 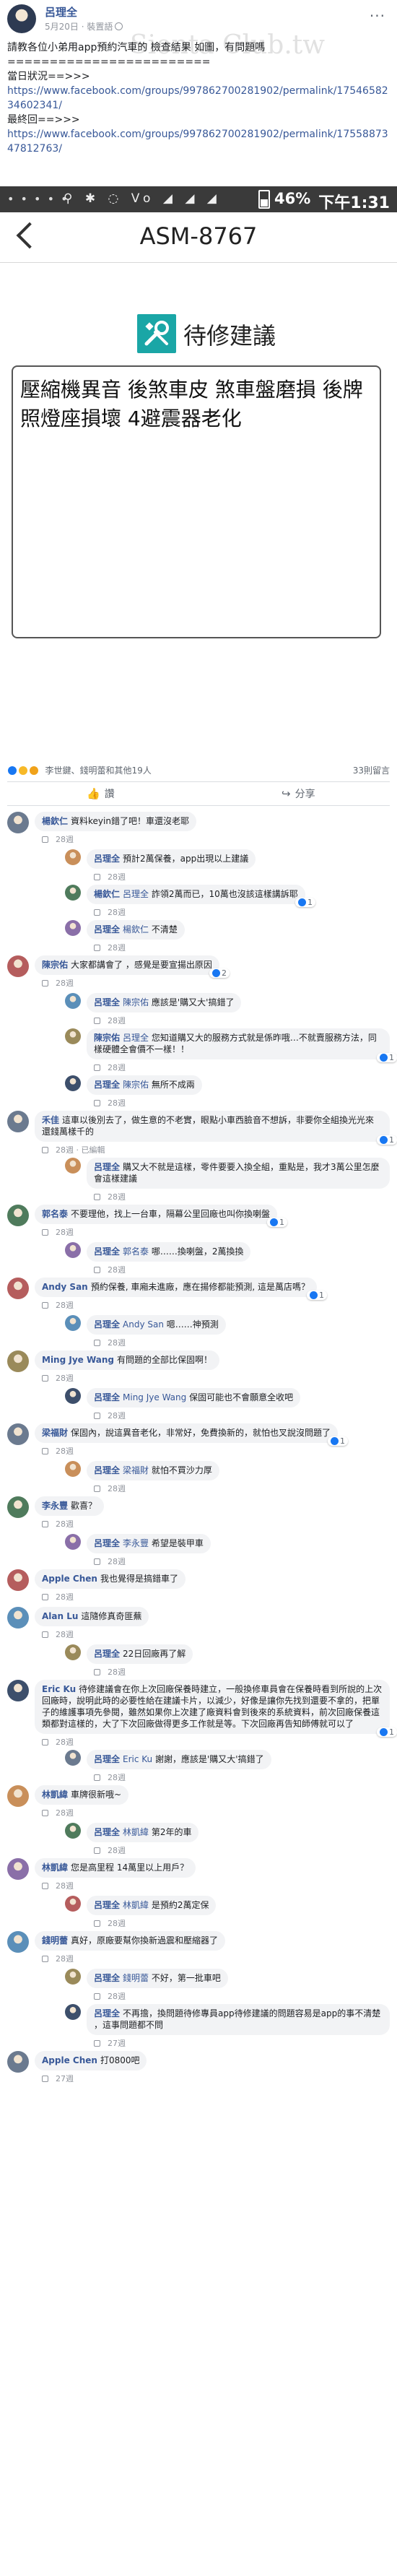 What do you see at coordinates (137, 1251) in the screenshot?
I see `mentioned-user: 郭名泰` at bounding box center [137, 1251].